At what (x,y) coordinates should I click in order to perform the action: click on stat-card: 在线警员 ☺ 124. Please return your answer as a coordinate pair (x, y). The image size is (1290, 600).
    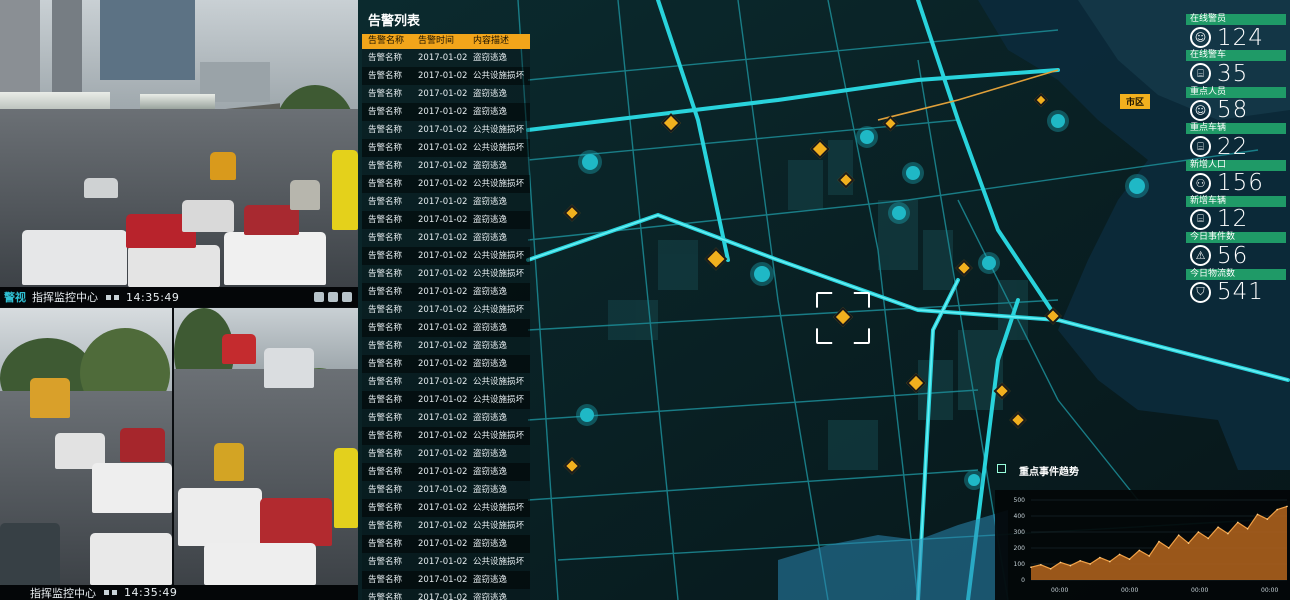
    Looking at the image, I should click on (1238, 32).